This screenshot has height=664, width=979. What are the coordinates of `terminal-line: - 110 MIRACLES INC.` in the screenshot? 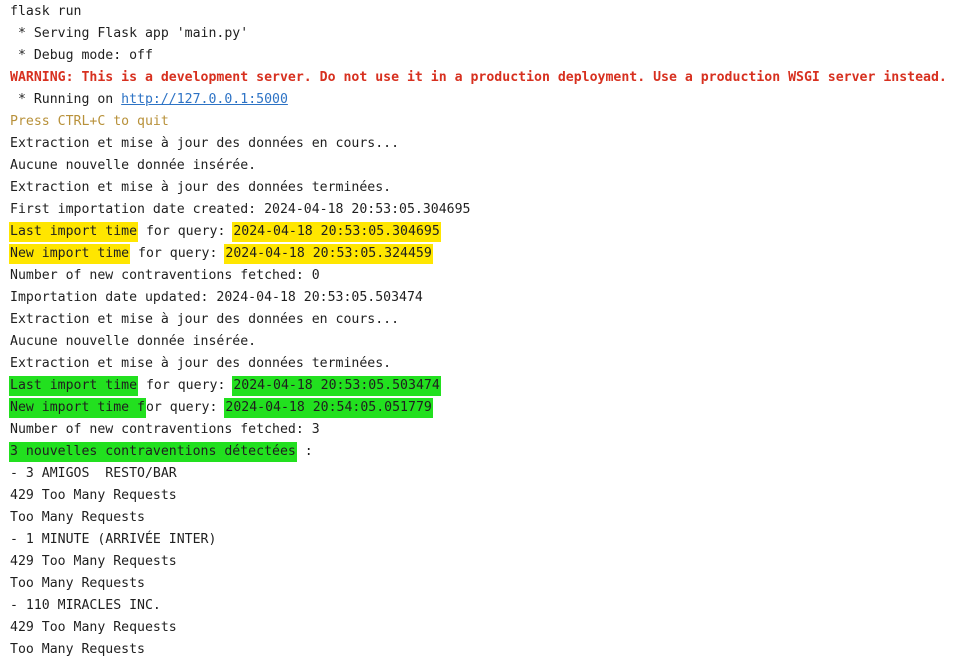 It's located at (85, 606).